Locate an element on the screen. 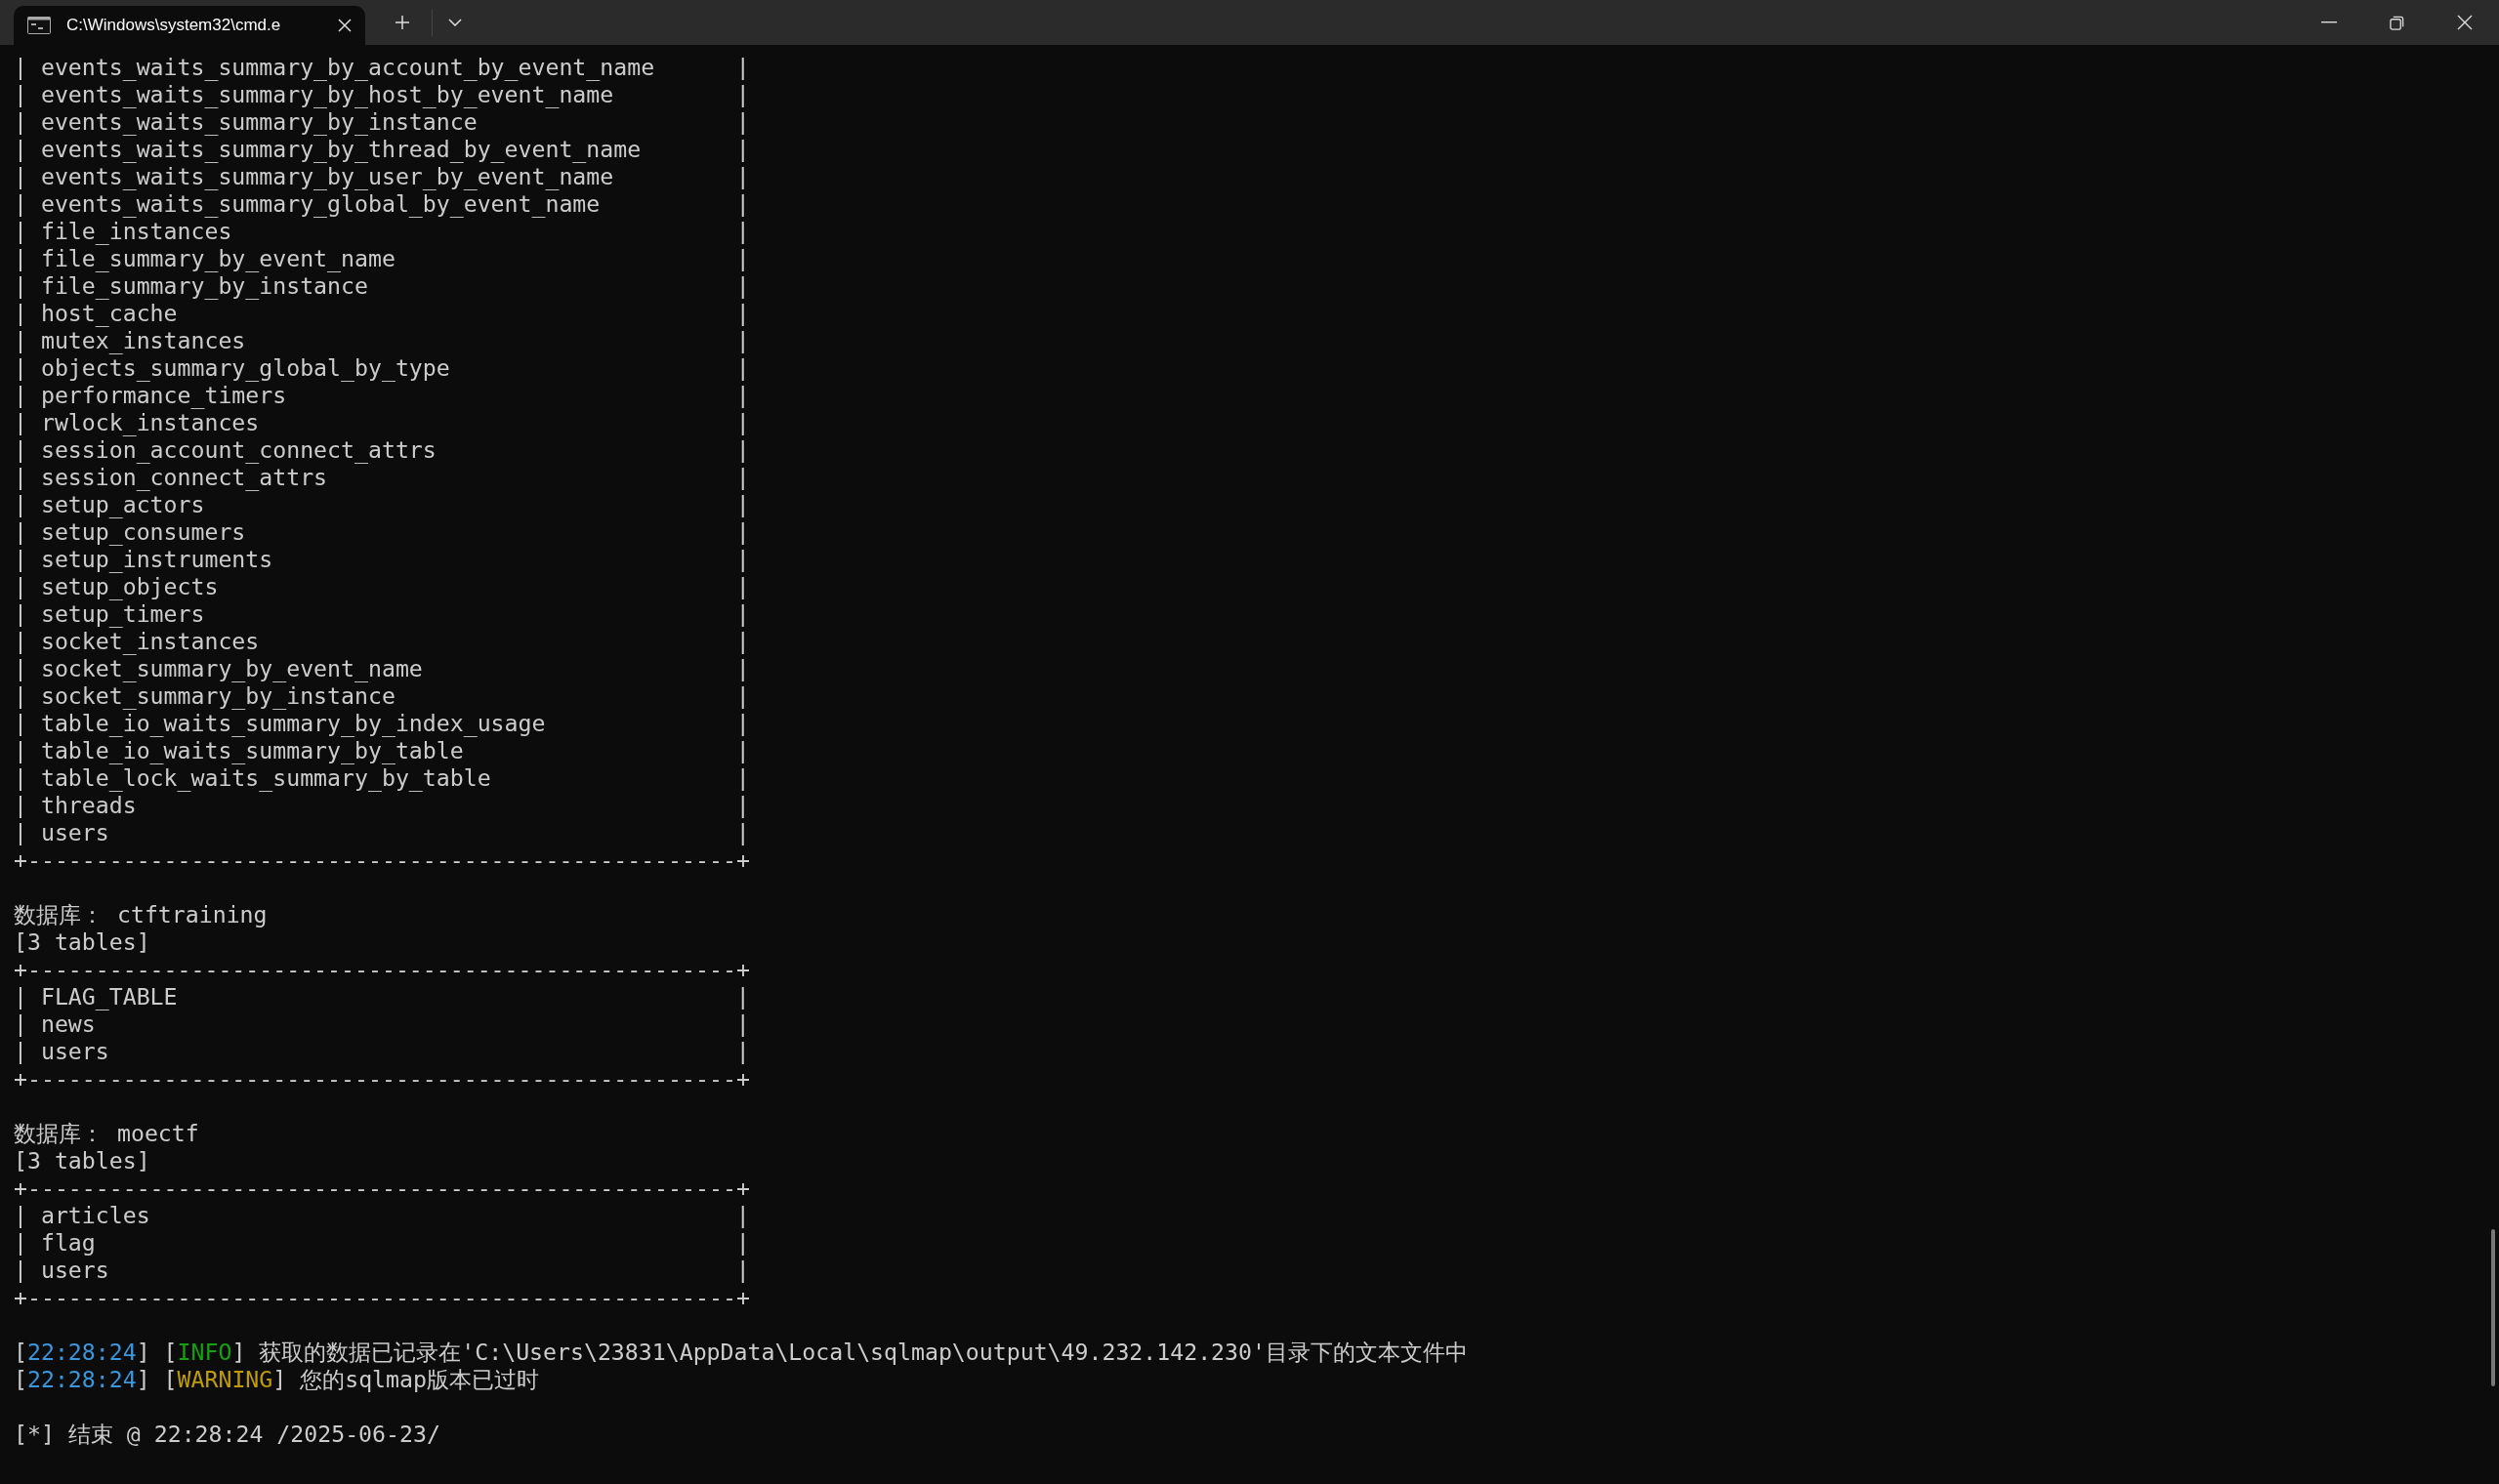 This screenshot has height=1484, width=2499. table-name: setup_actors is located at coordinates (123, 505).